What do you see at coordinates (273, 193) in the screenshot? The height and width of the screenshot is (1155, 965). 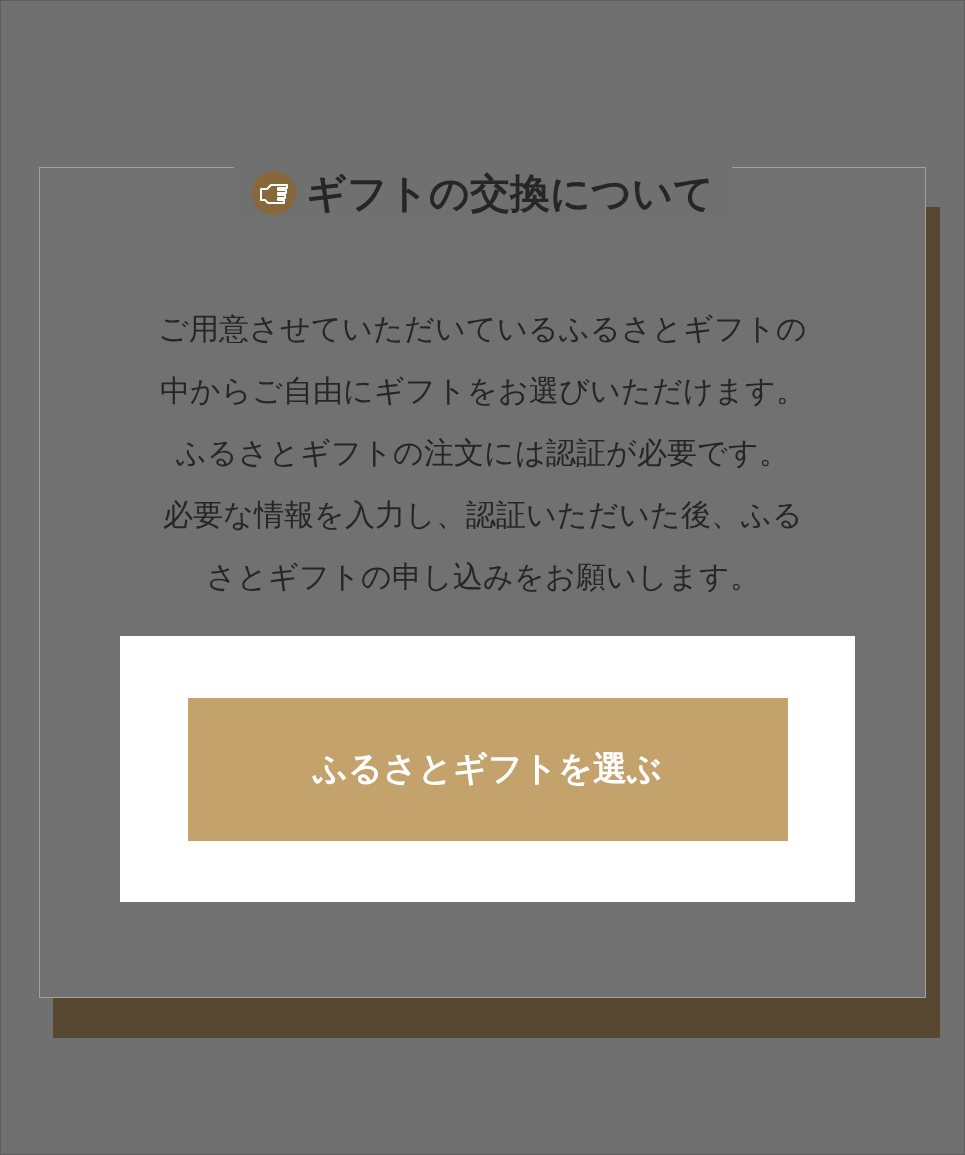 I see `pointing-hand-icon` at bounding box center [273, 193].